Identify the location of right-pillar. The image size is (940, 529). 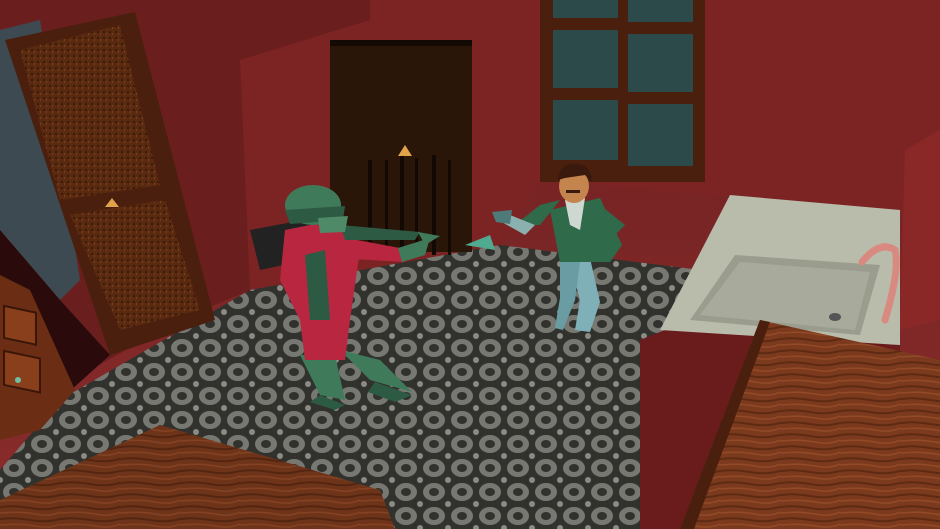
(920, 230).